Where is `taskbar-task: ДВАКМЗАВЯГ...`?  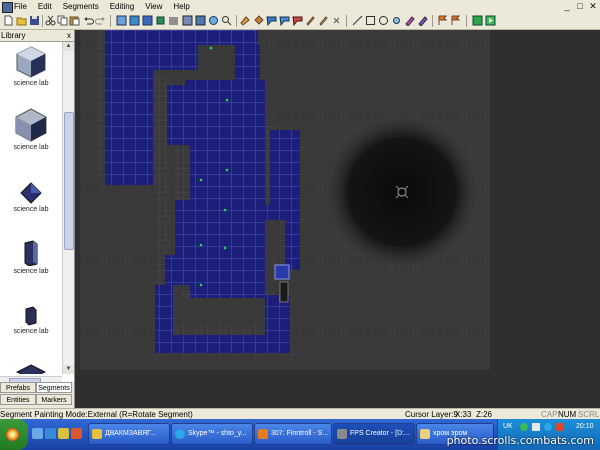
taskbar-task: ДВАКМЗАВЯГ... is located at coordinates (129, 434).